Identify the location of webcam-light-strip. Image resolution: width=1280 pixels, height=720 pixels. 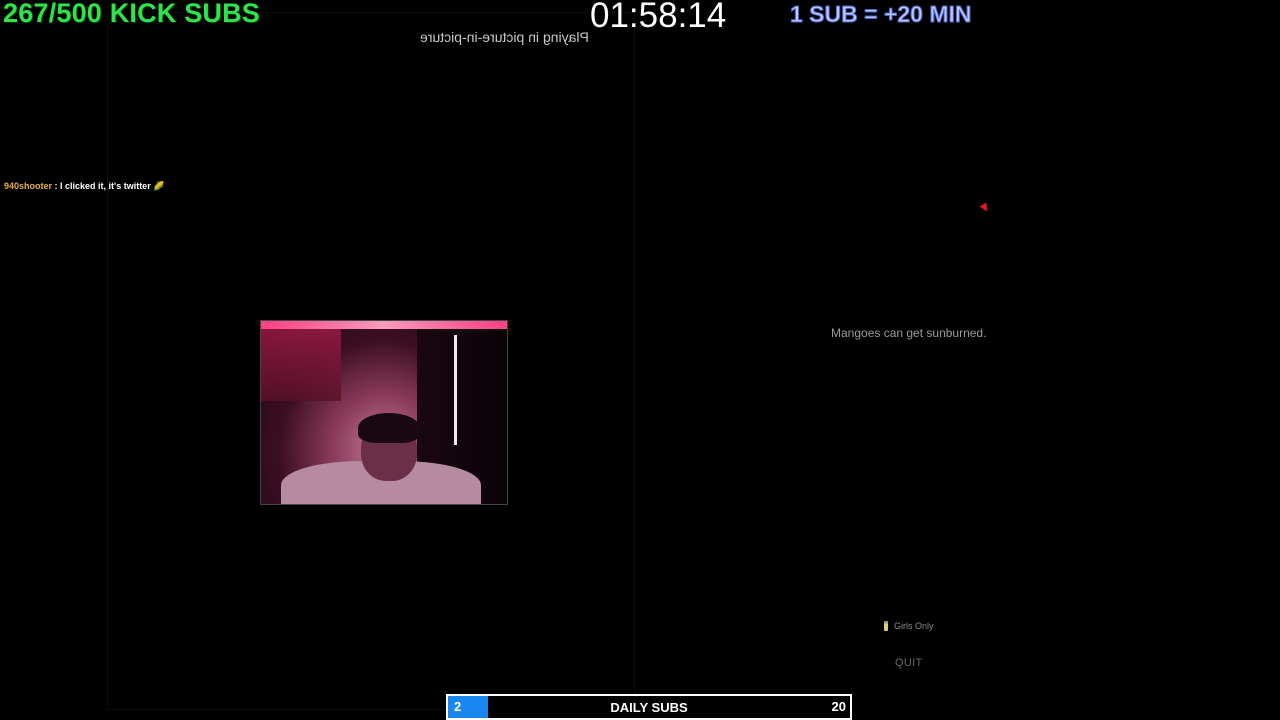
(455, 390).